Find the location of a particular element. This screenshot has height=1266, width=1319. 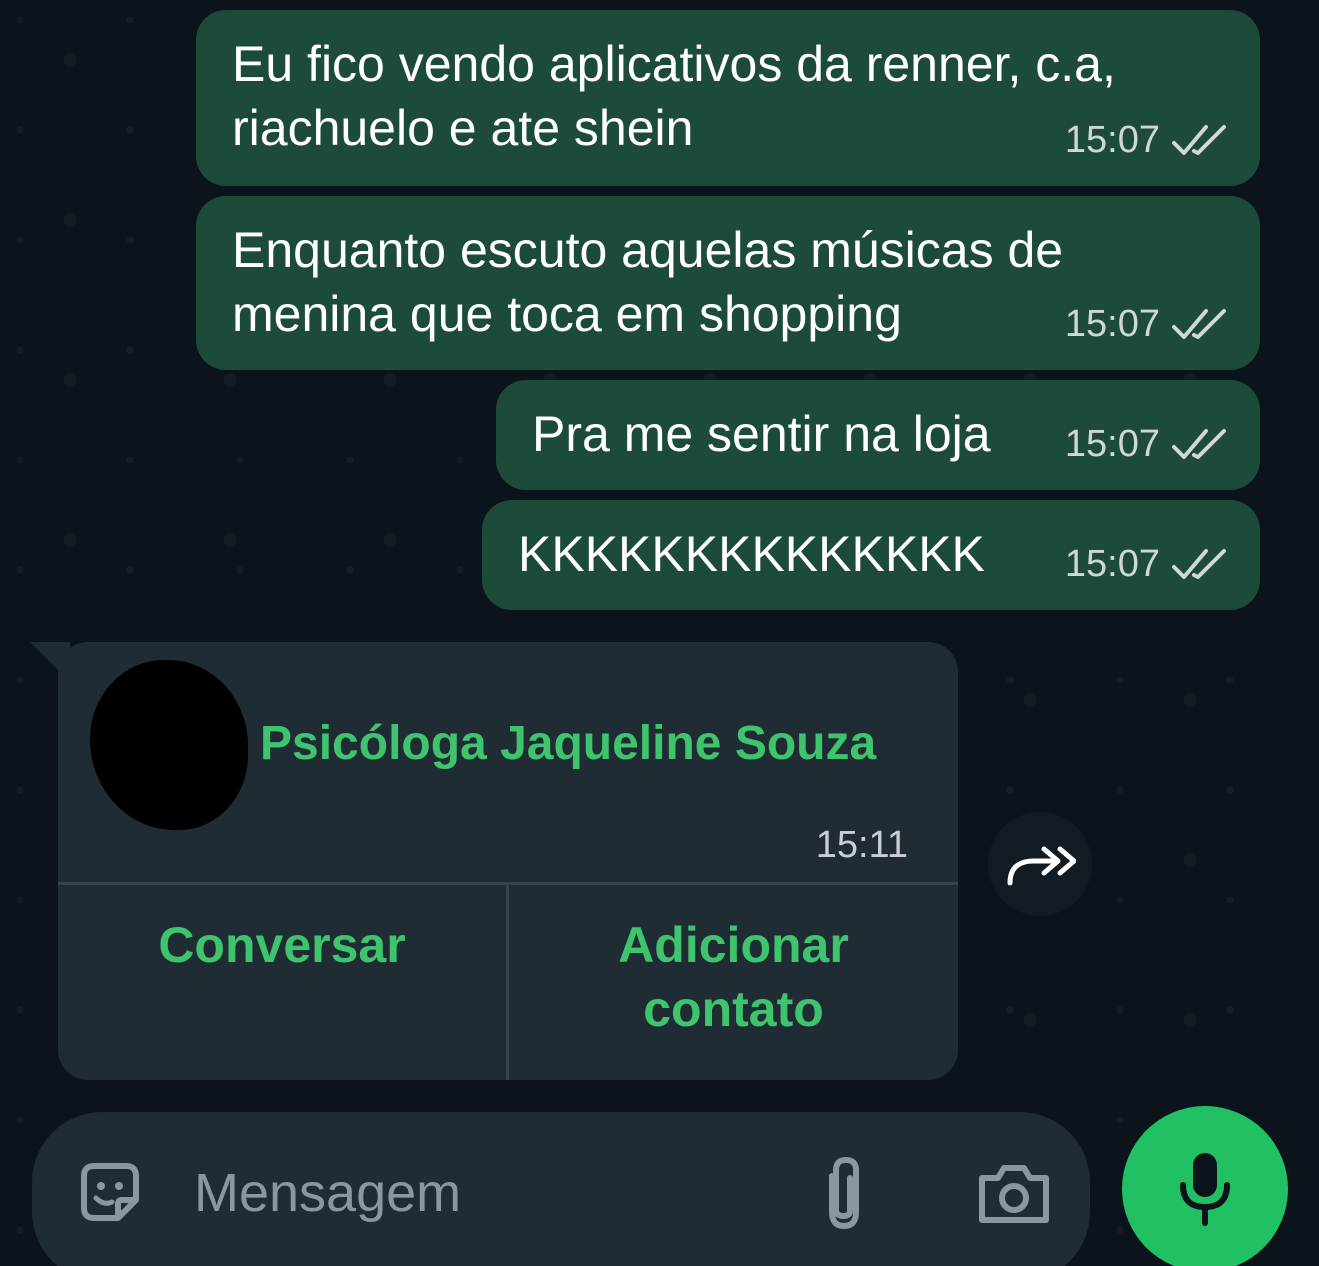

forward-icon is located at coordinates (1041, 866).